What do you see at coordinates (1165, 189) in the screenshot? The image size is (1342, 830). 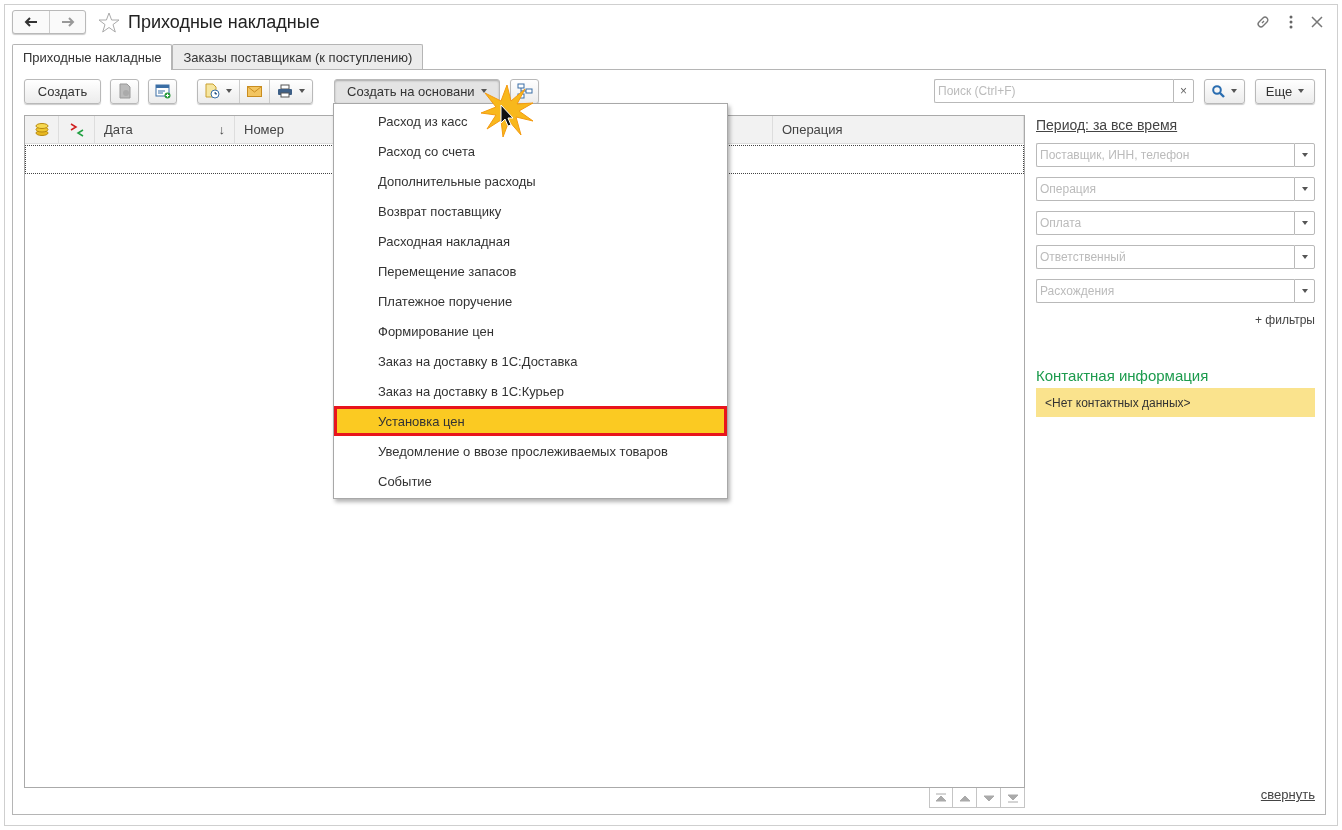 I see `filter-field: Операция` at bounding box center [1165, 189].